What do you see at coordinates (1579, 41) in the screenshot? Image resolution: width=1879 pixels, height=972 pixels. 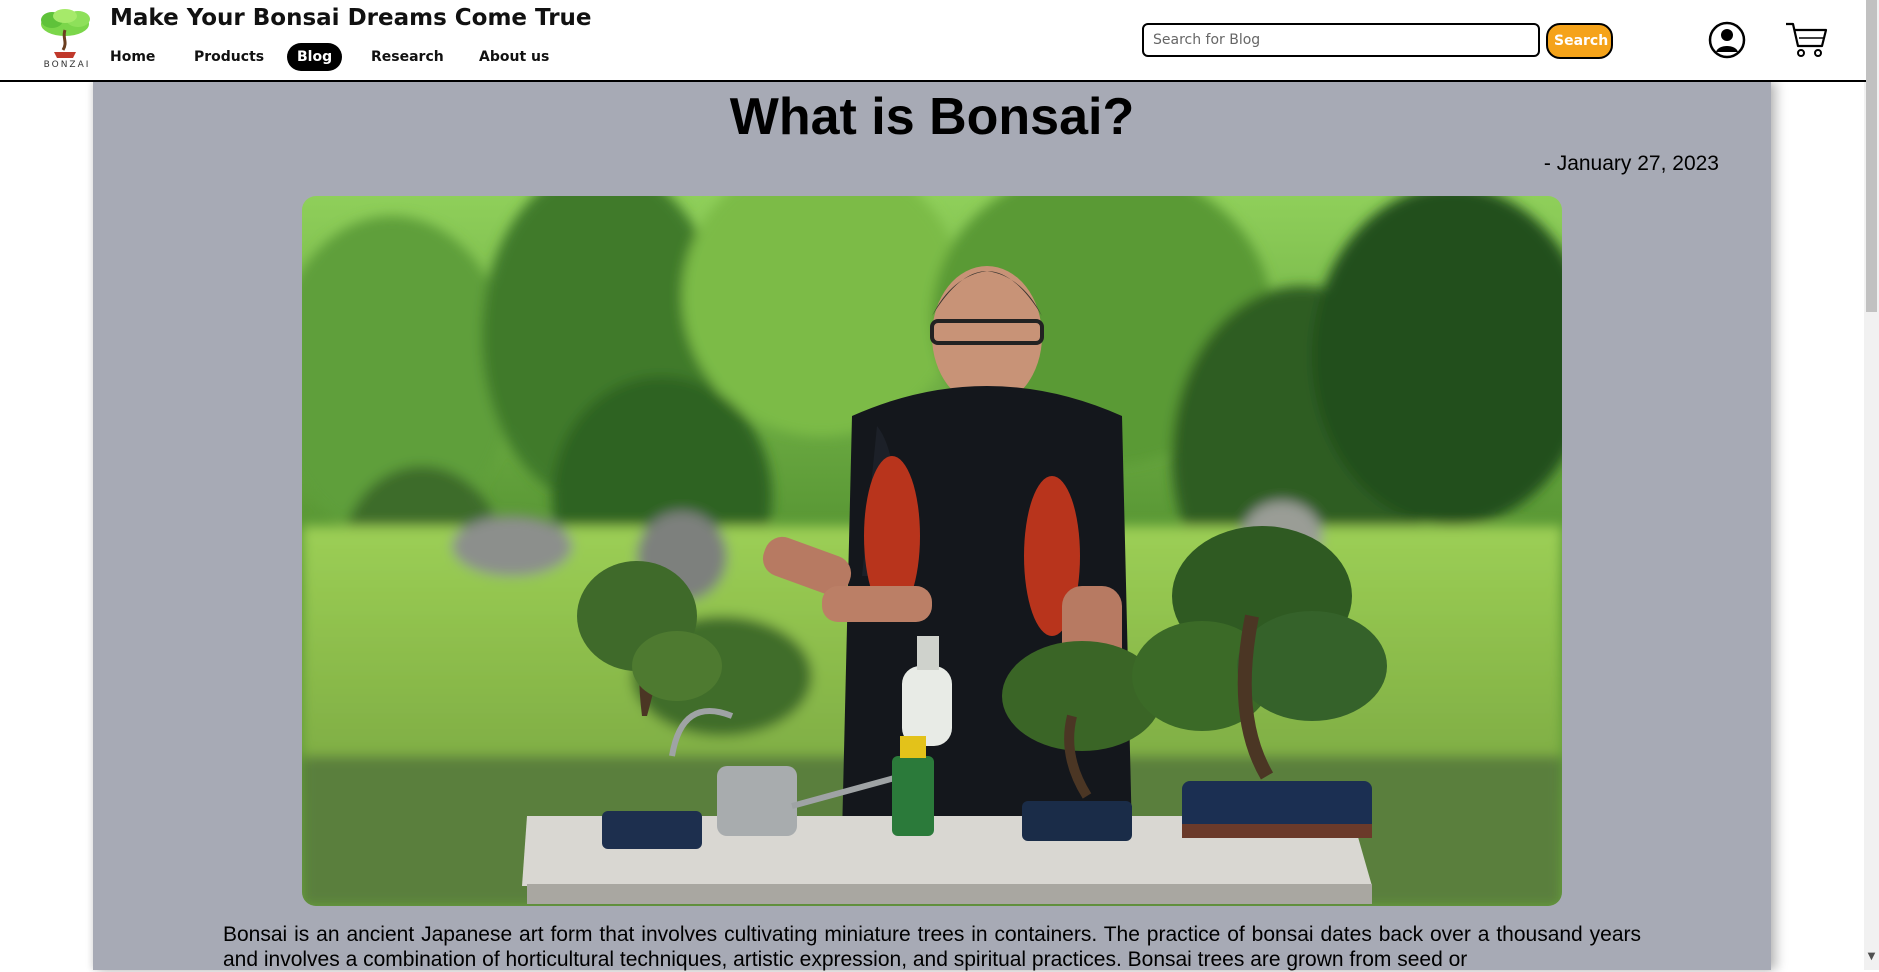 I see `search-button: Search` at bounding box center [1579, 41].